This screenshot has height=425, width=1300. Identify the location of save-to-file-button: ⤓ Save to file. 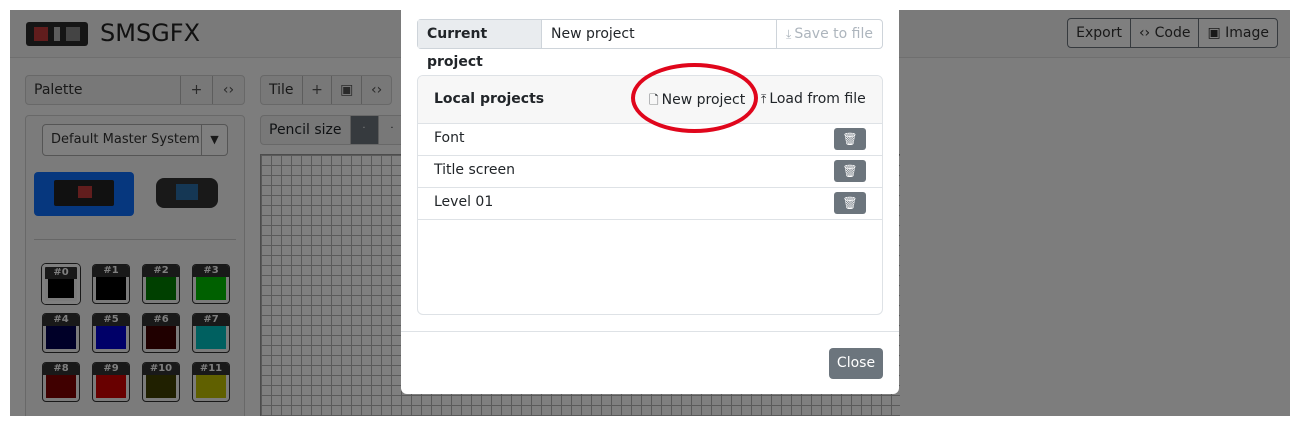
(829, 34).